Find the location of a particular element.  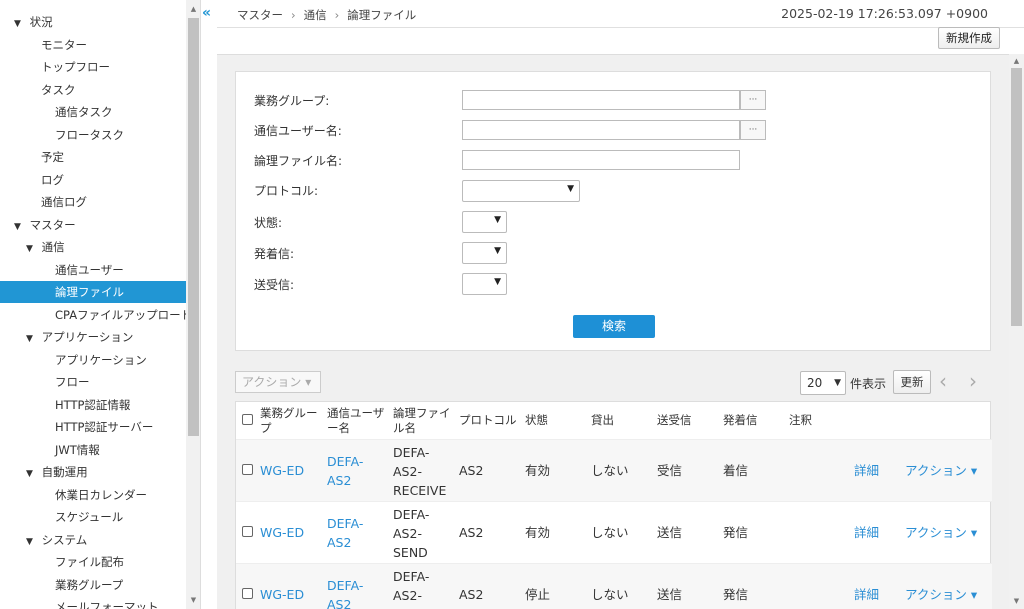

col-header-file: 論理ファイ ル名 is located at coordinates (422, 421).